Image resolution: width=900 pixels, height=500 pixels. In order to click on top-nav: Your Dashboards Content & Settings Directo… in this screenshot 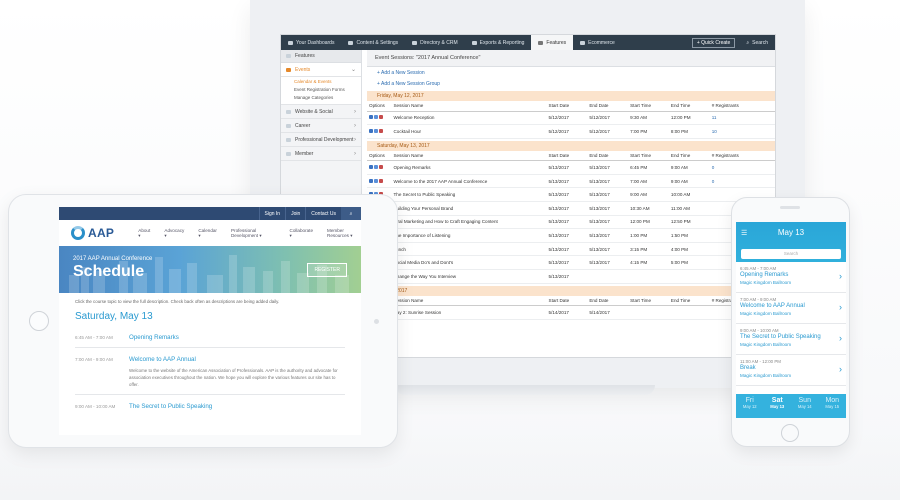, I will do `click(528, 42)`.